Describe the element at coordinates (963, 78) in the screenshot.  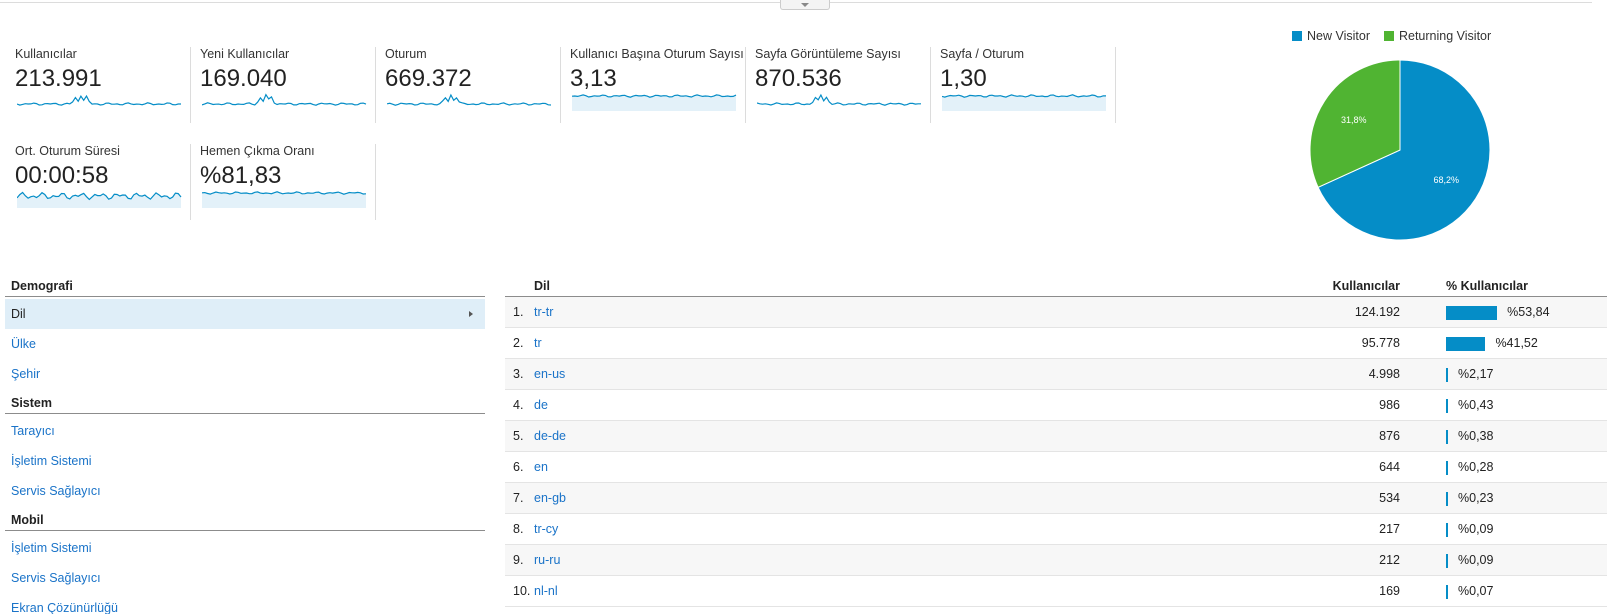
I see `metric-value: 1,30` at that location.